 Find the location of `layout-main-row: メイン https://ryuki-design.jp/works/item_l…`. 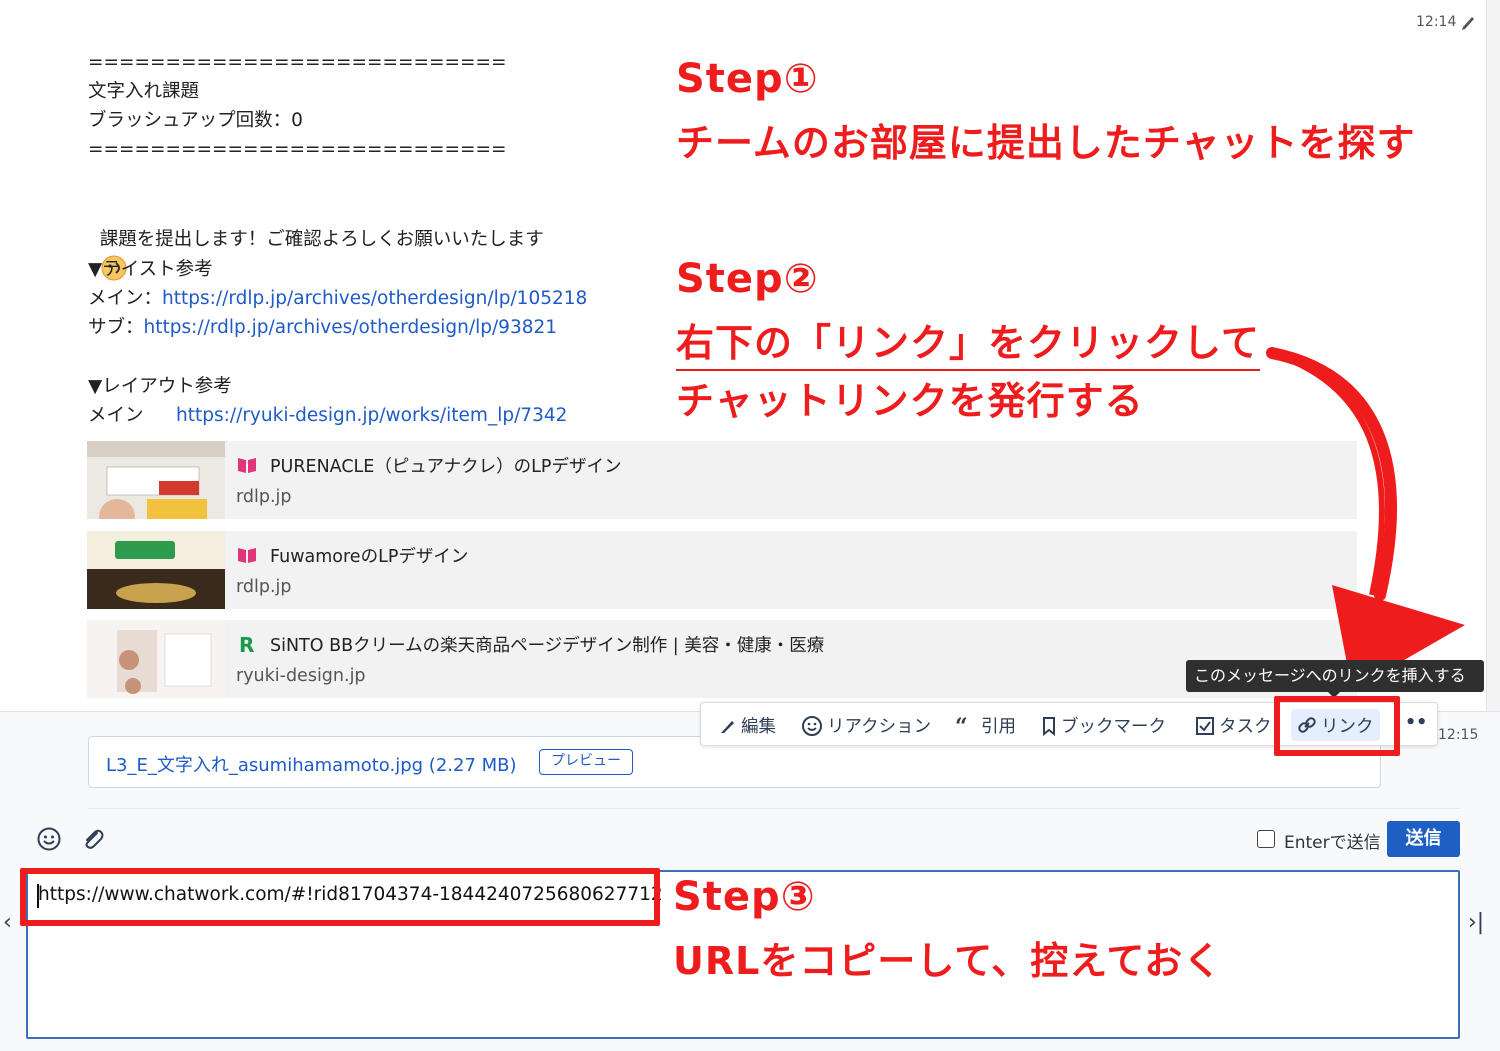

layout-main-row: メイン https://ryuki-design.jp/works/item_l… is located at coordinates (327, 415).